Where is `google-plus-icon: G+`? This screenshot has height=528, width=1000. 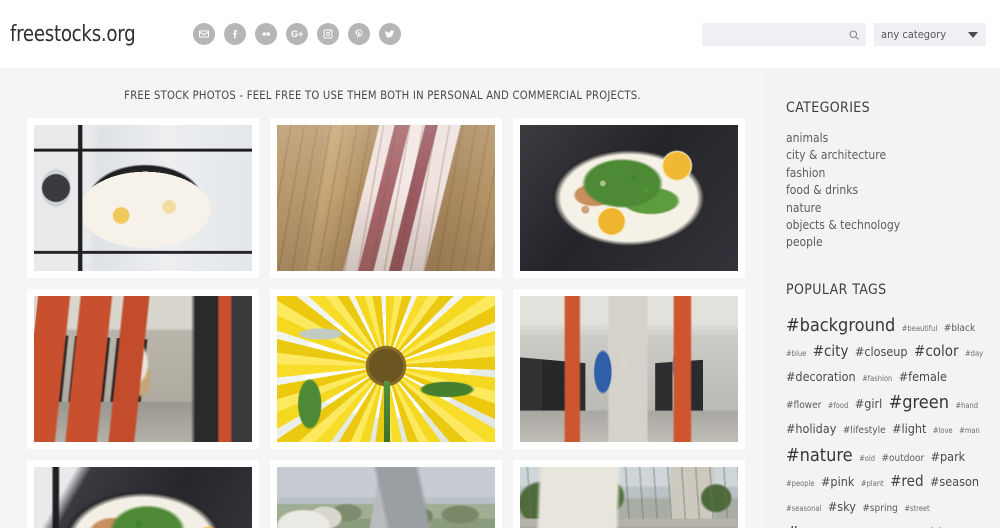
google-plus-icon: G+ is located at coordinates (297, 34).